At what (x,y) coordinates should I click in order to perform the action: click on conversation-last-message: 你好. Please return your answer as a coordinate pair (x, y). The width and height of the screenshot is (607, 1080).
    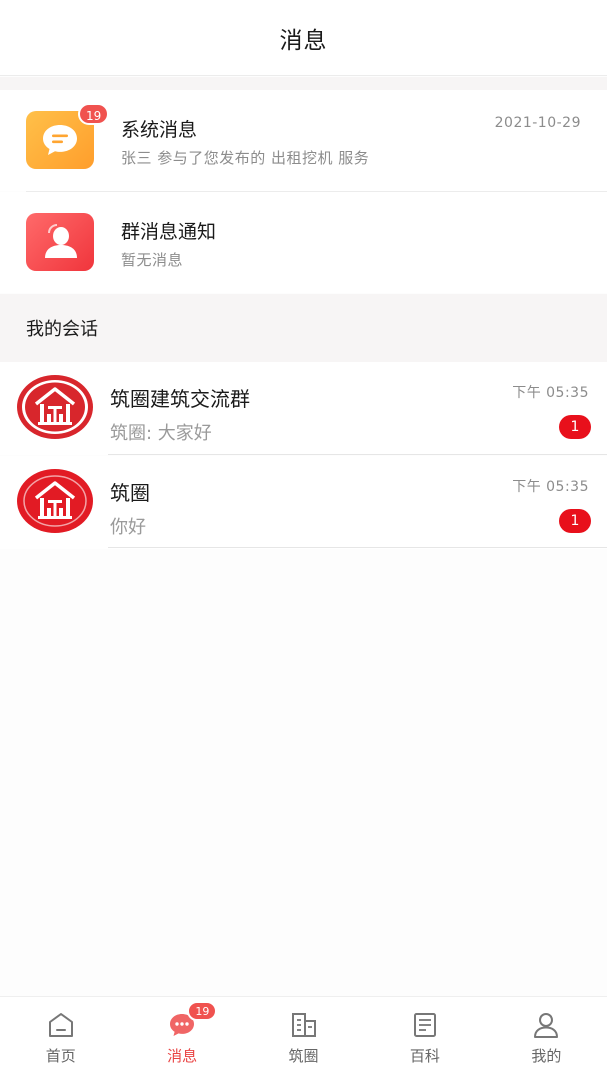
    Looking at the image, I should click on (128, 527).